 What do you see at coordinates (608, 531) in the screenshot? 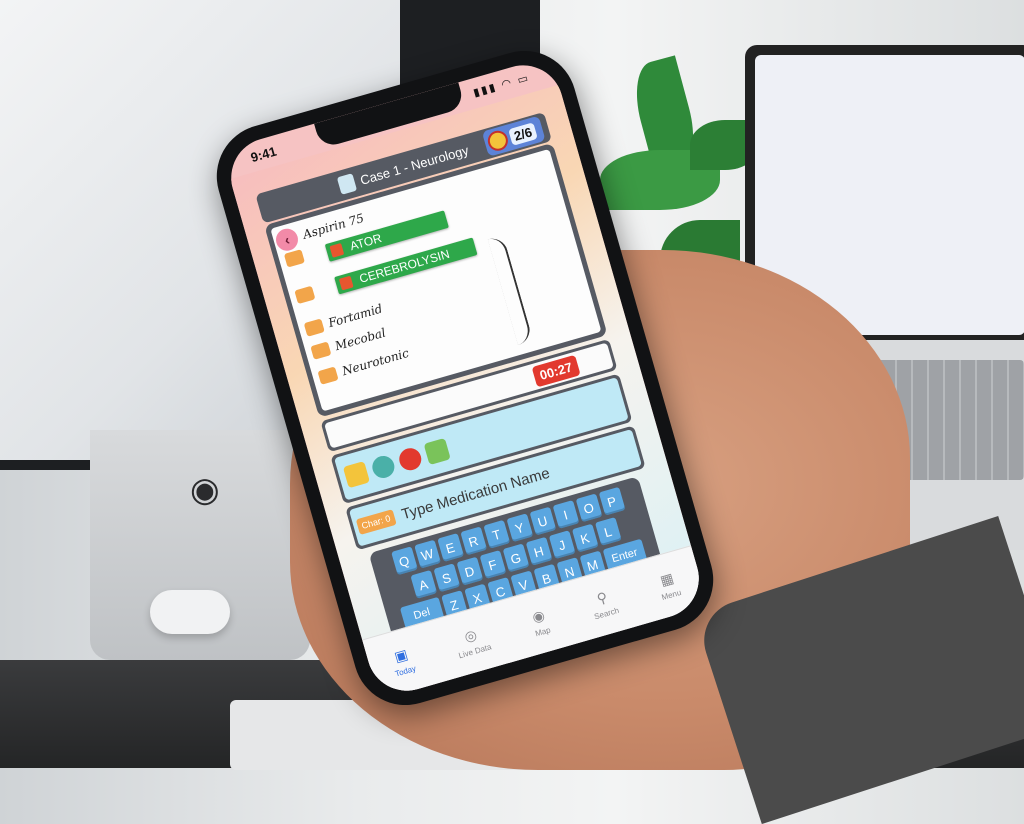
I see `key-l: L` at bounding box center [608, 531].